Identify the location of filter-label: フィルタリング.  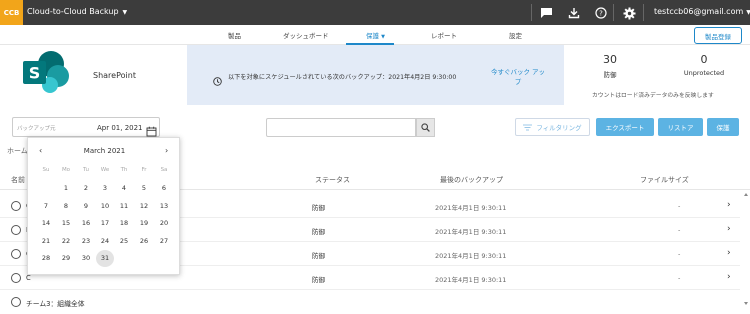
(559, 128).